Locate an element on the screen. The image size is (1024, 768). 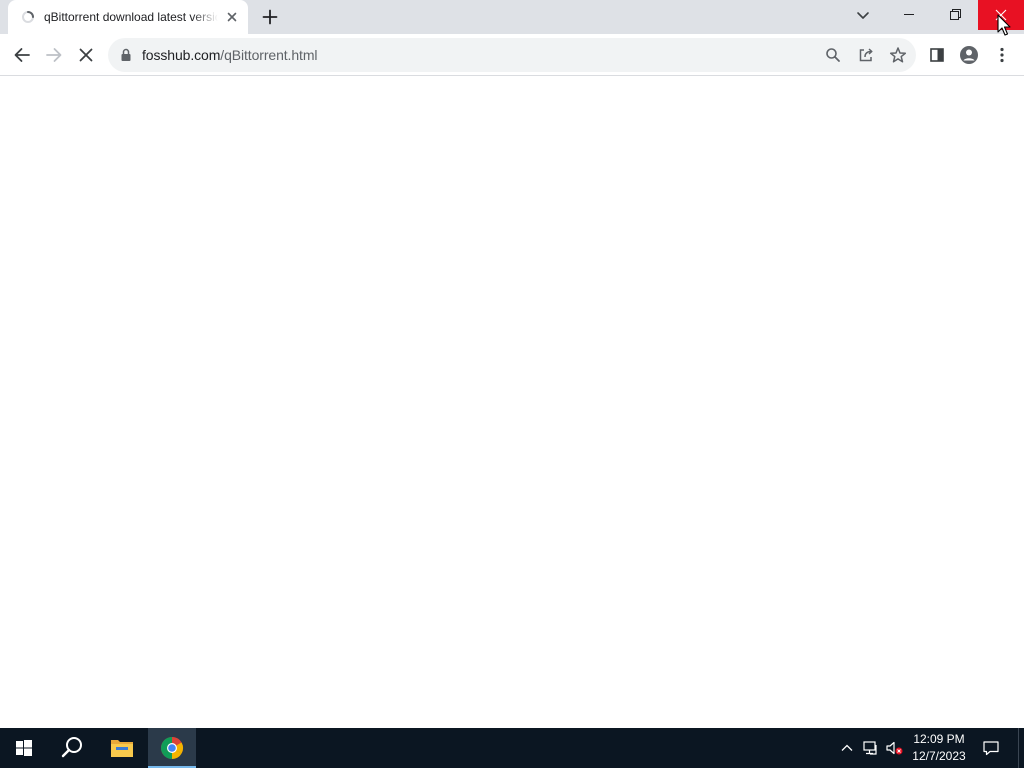
tab-search-chevron-down-icon is located at coordinates (863, 15).